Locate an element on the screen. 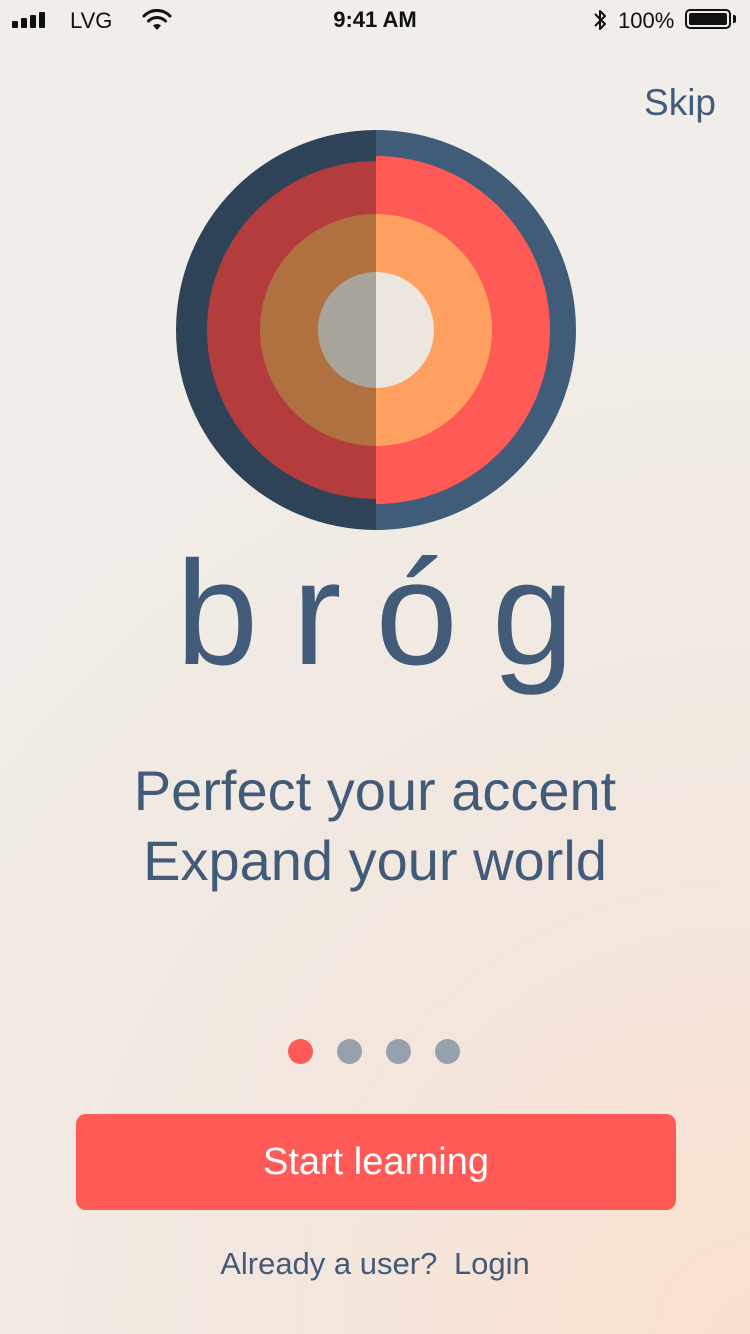 This screenshot has width=750, height=1334. already-user-text: Already a user? is located at coordinates (329, 1263).